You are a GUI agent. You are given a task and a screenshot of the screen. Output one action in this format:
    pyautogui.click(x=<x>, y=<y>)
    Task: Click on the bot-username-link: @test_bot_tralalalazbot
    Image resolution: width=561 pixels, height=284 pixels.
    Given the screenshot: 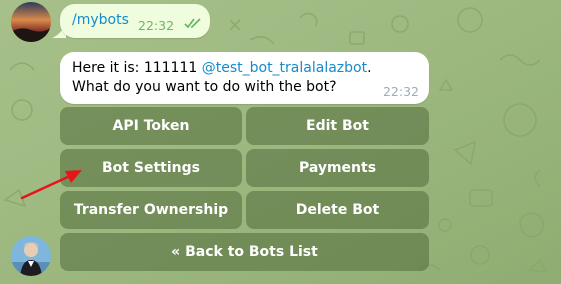 What is the action you would take?
    pyautogui.click(x=284, y=68)
    